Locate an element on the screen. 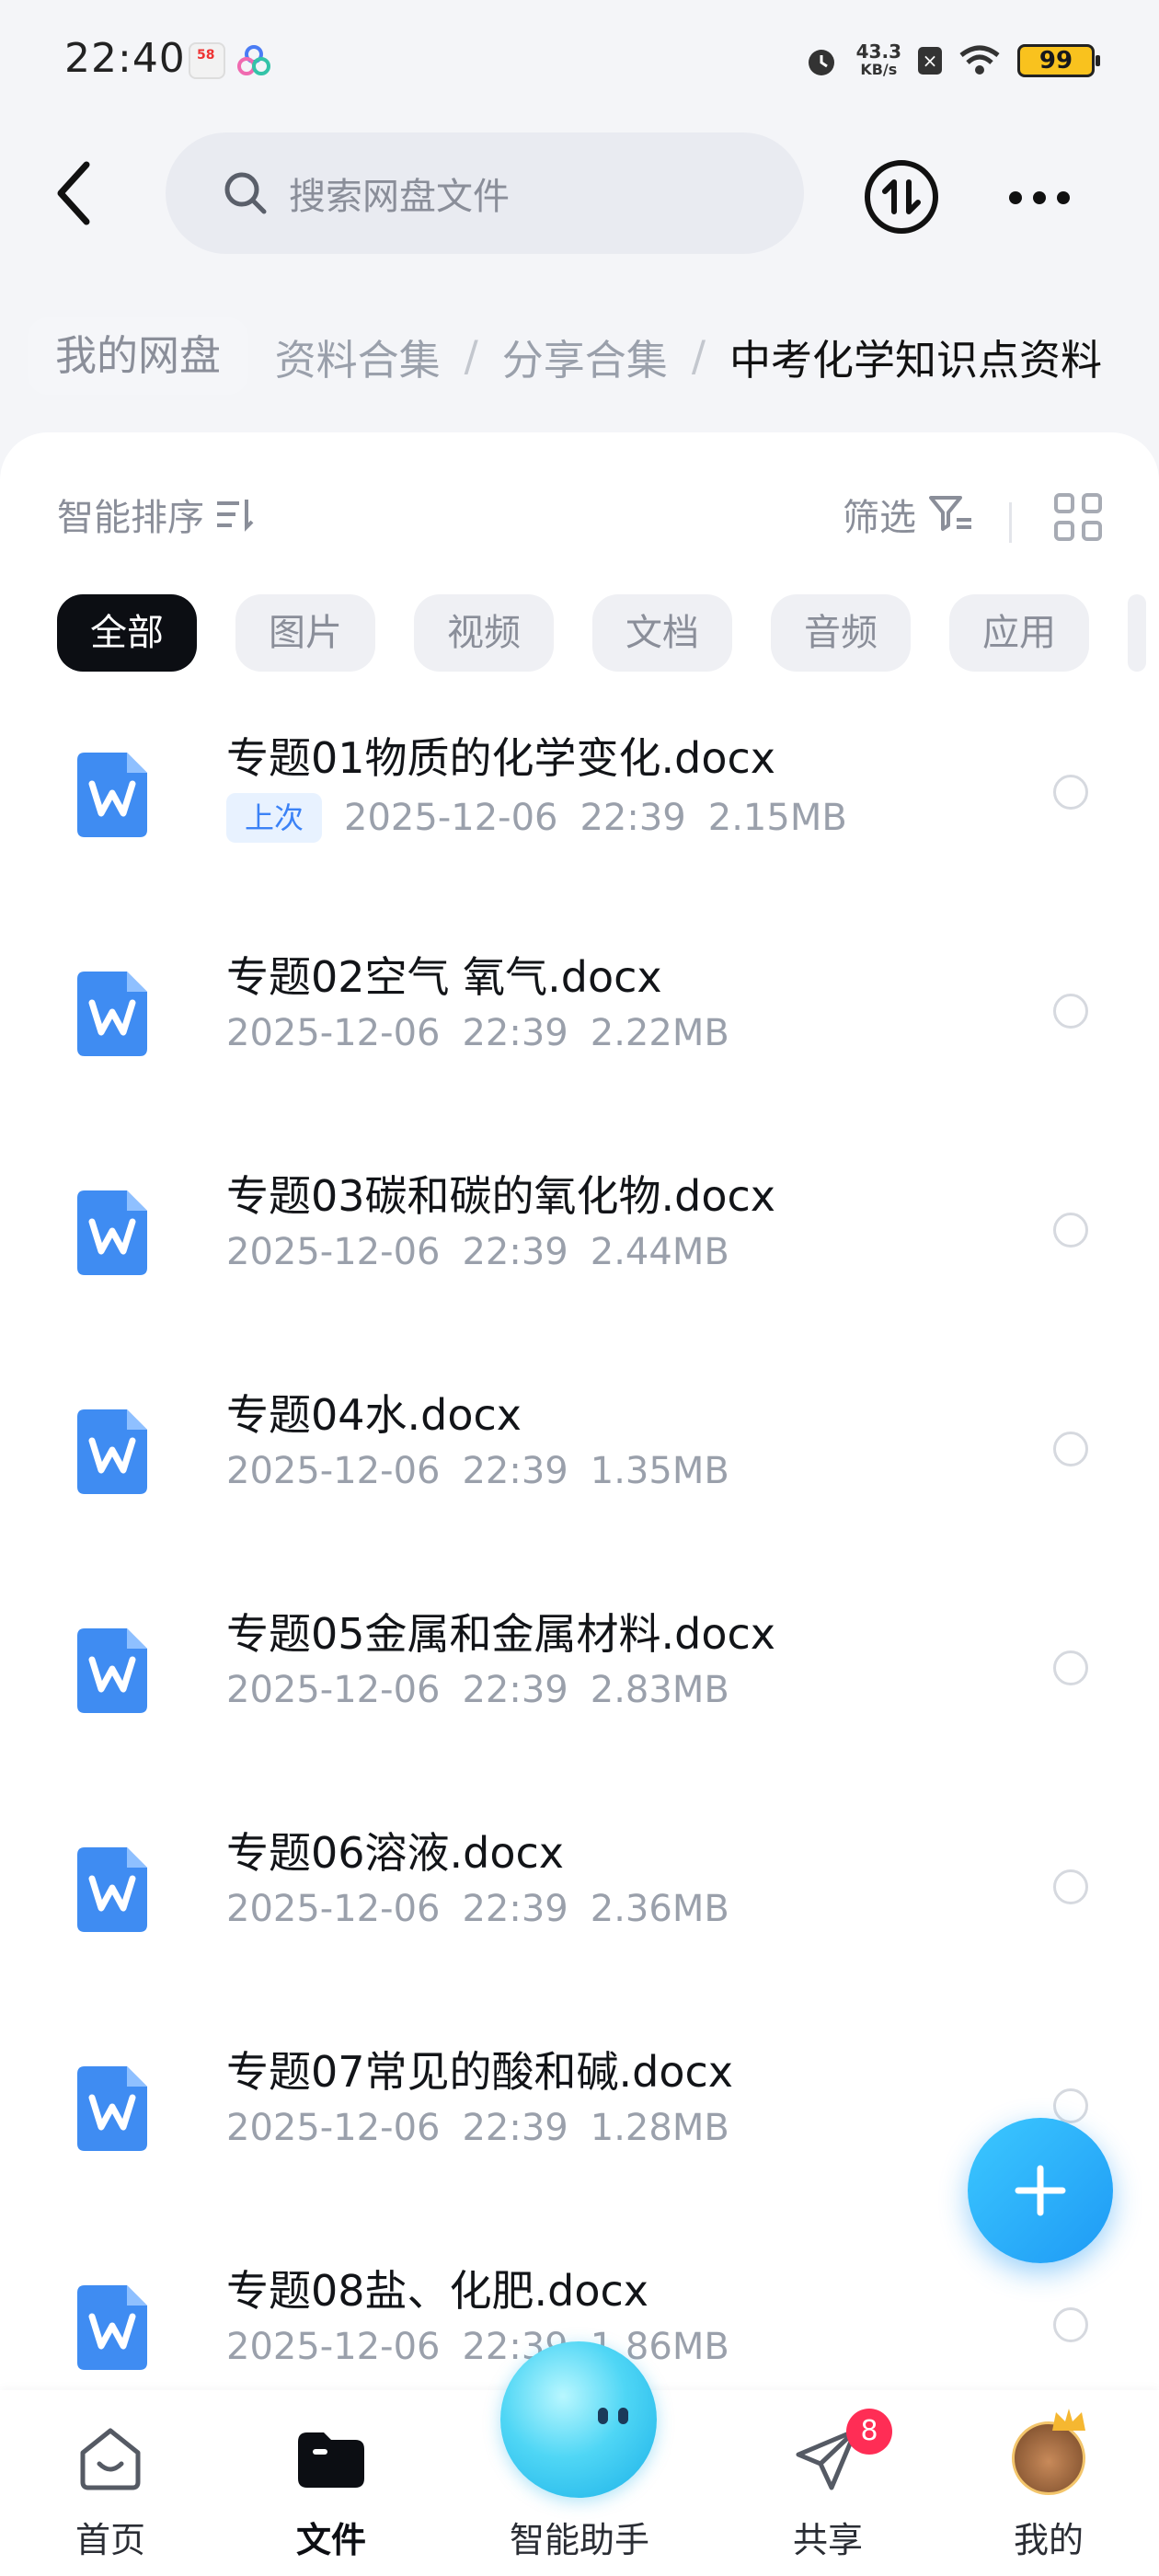 Image resolution: width=1159 pixels, height=2576 pixels. battery-indicator: 99 is located at coordinates (1058, 60).